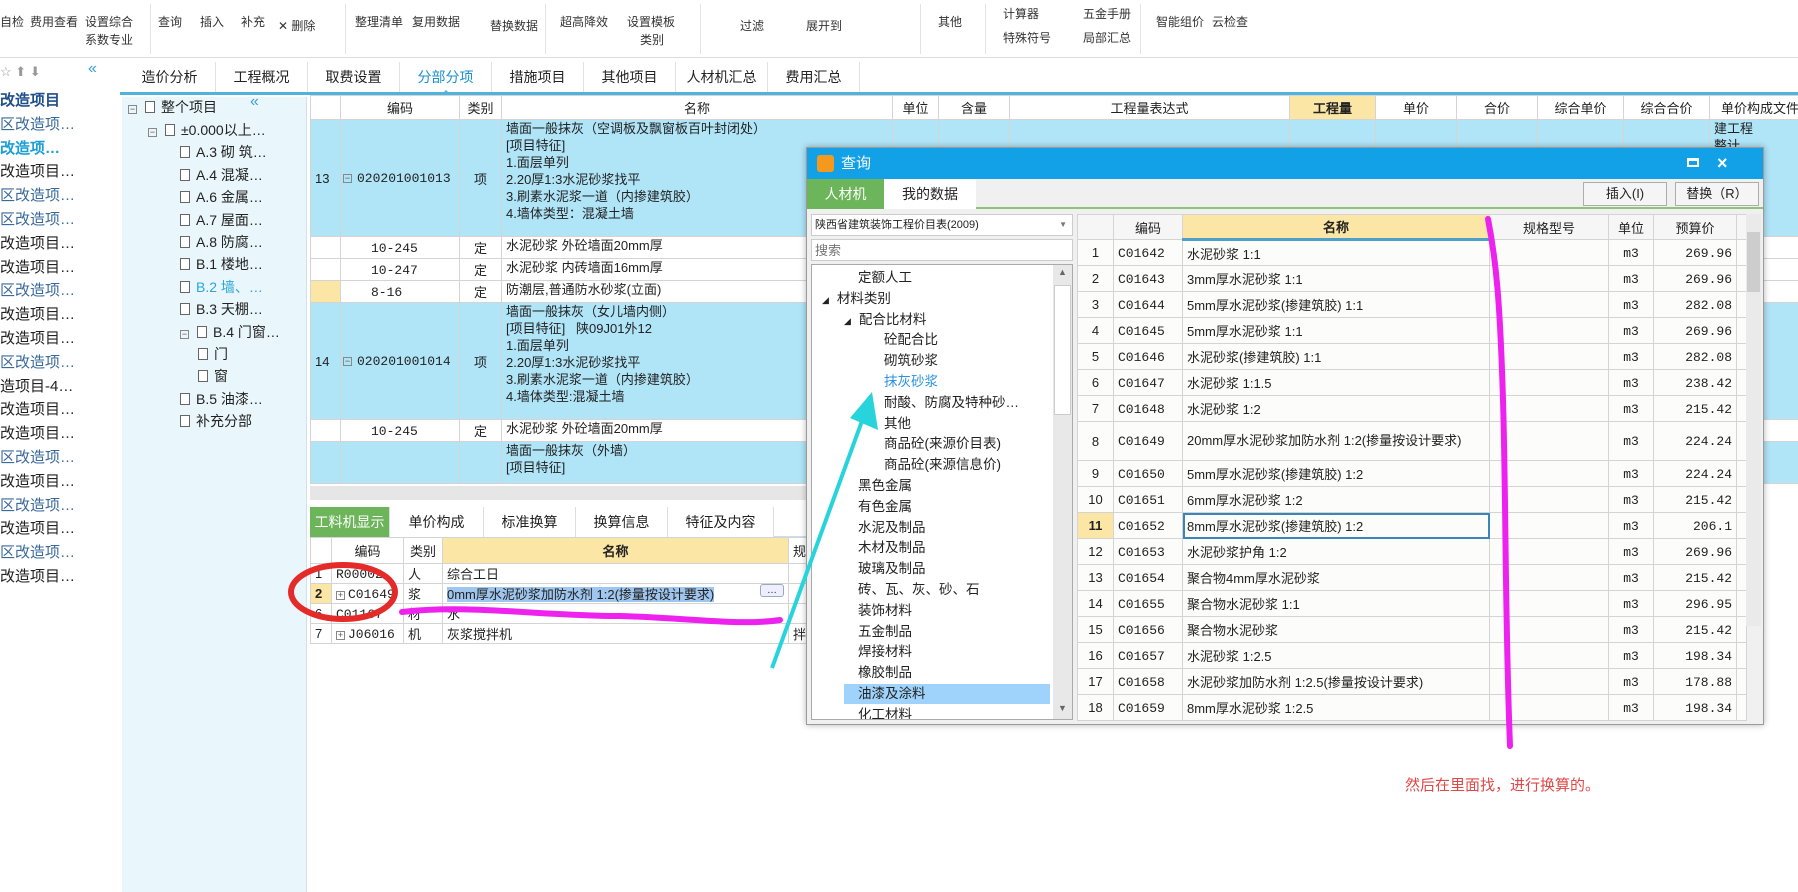 The height and width of the screenshot is (892, 1798). I want to click on magenta-underline-annotation, so click(591, 616).